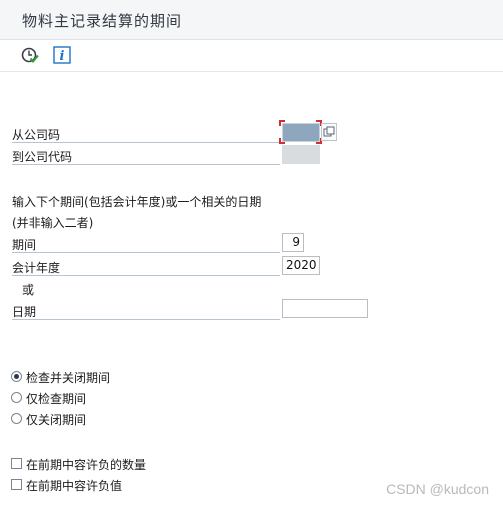 Image resolution: width=503 pixels, height=507 pixels. I want to click on period-input: 9, so click(293, 242).